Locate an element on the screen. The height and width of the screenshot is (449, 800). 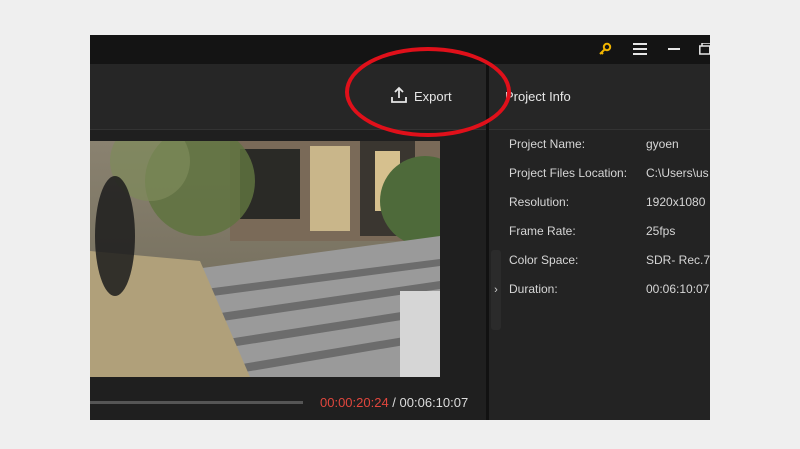
timecode-display: 00:00:20:24 / 00:06:10:07 is located at coordinates (394, 402).